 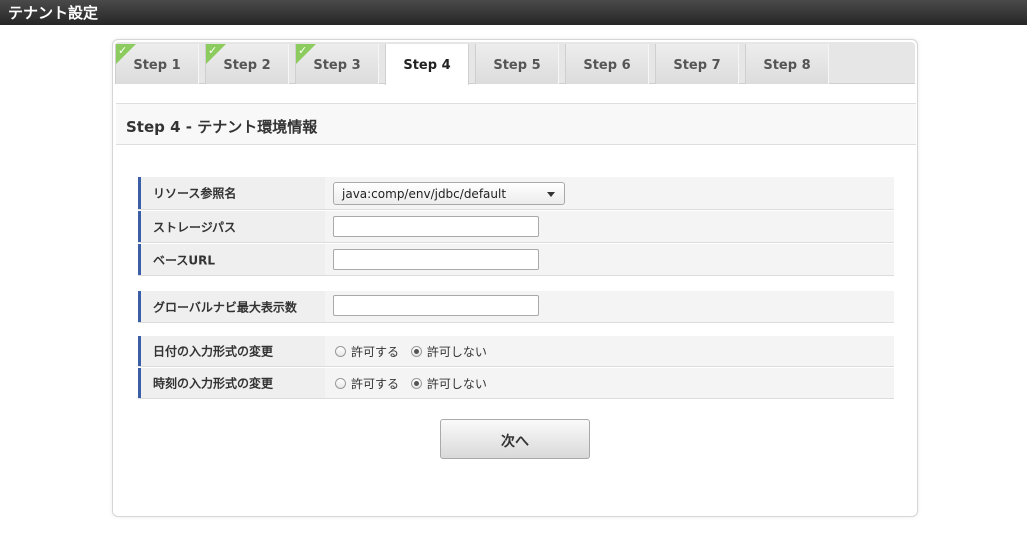 What do you see at coordinates (231, 259) in the screenshot?
I see `field-label: ベースURL` at bounding box center [231, 259].